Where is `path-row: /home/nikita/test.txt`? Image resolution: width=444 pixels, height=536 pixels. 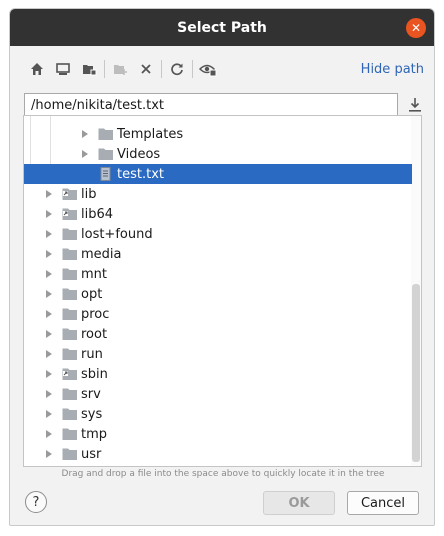
path-row: /home/nikita/test.txt is located at coordinates (224, 105).